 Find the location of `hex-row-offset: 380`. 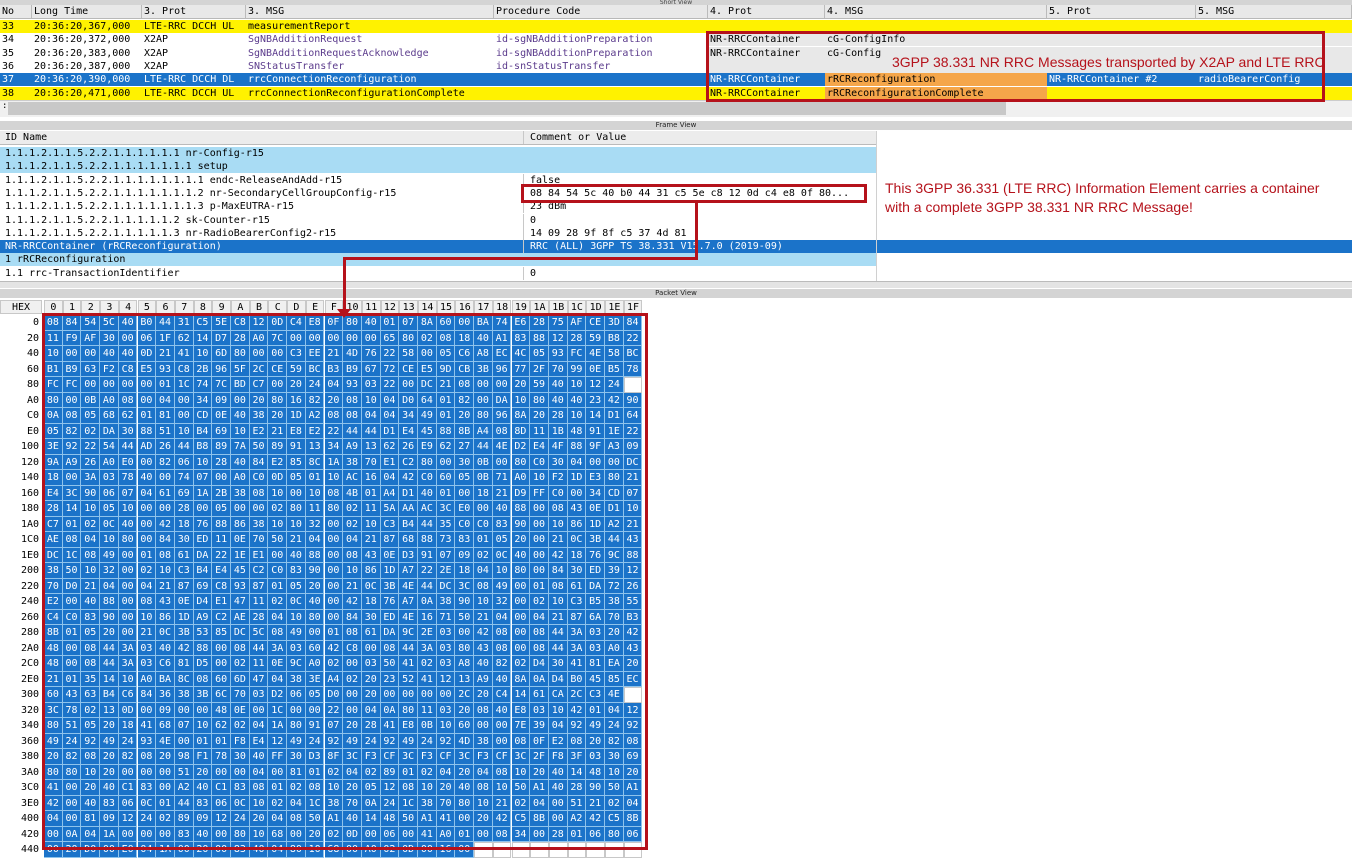

hex-row-offset: 380 is located at coordinates (29, 756).